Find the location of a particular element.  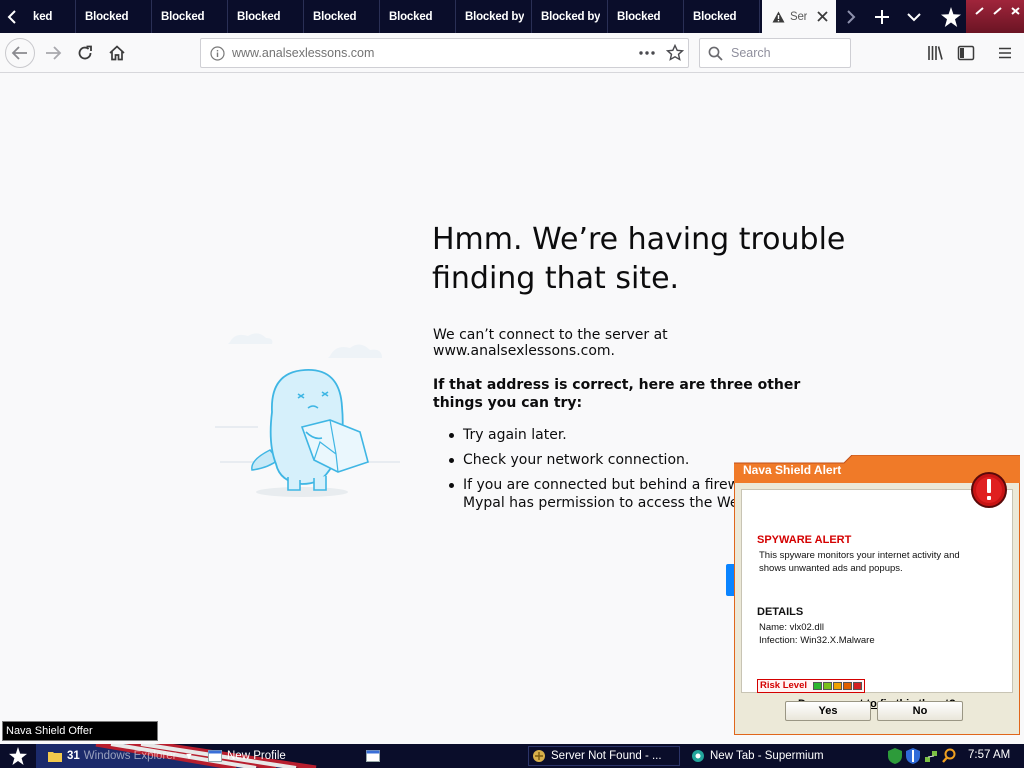

threat-infection: Infection: Win32.X.Malware is located at coordinates (817, 640).